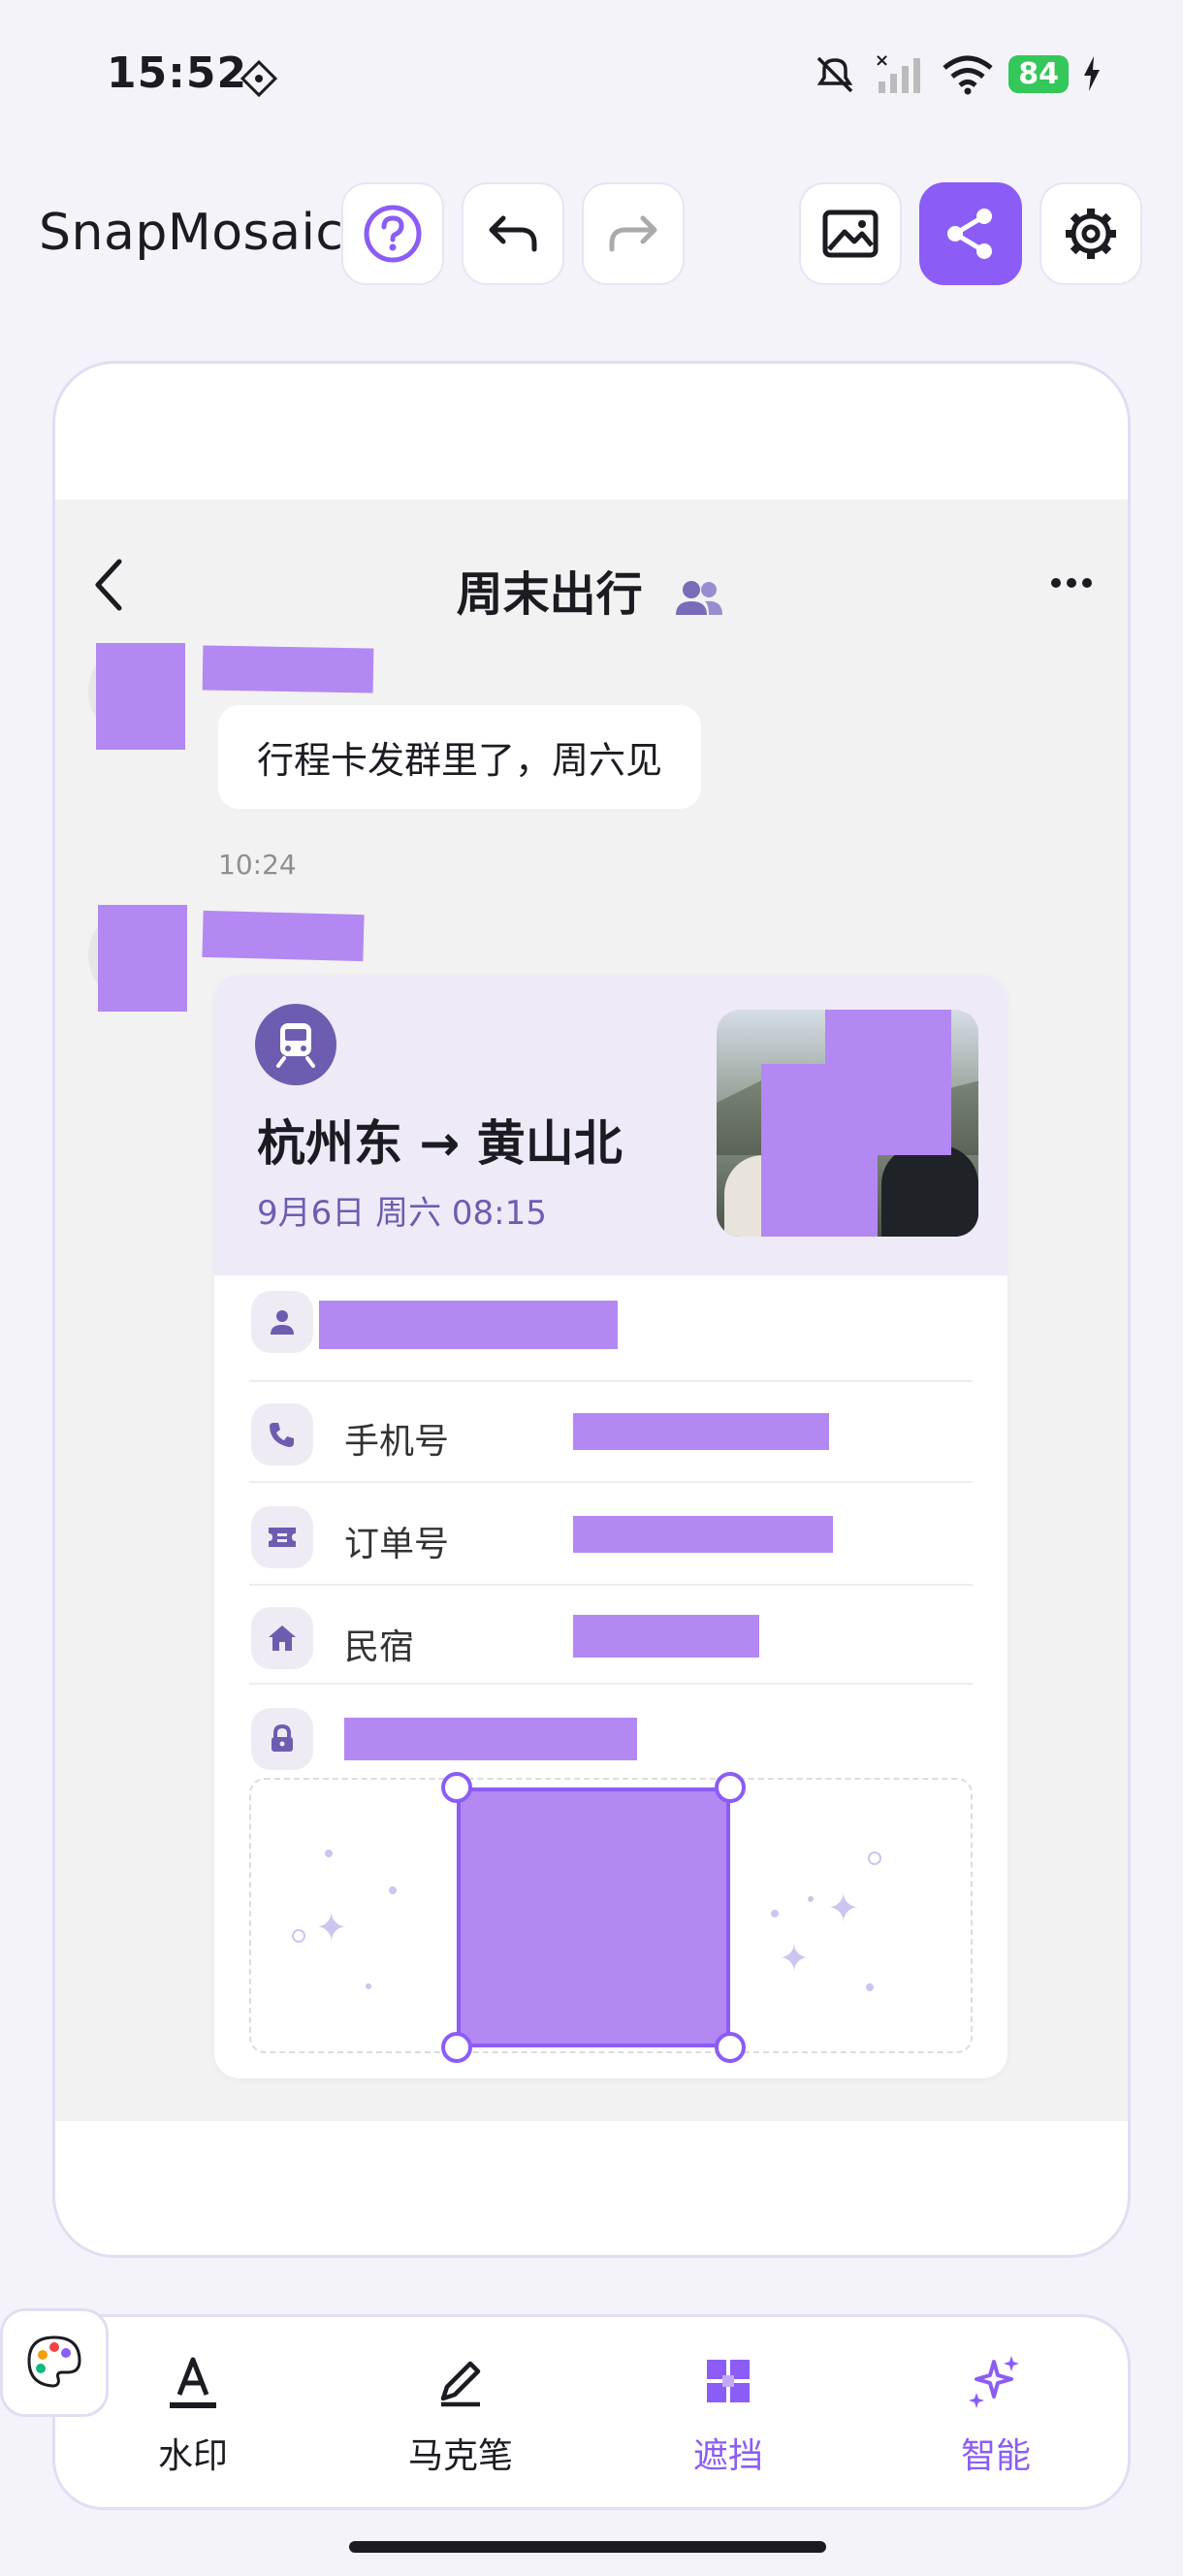  What do you see at coordinates (1038, 73) in the screenshot?
I see `battery-level: 84` at bounding box center [1038, 73].